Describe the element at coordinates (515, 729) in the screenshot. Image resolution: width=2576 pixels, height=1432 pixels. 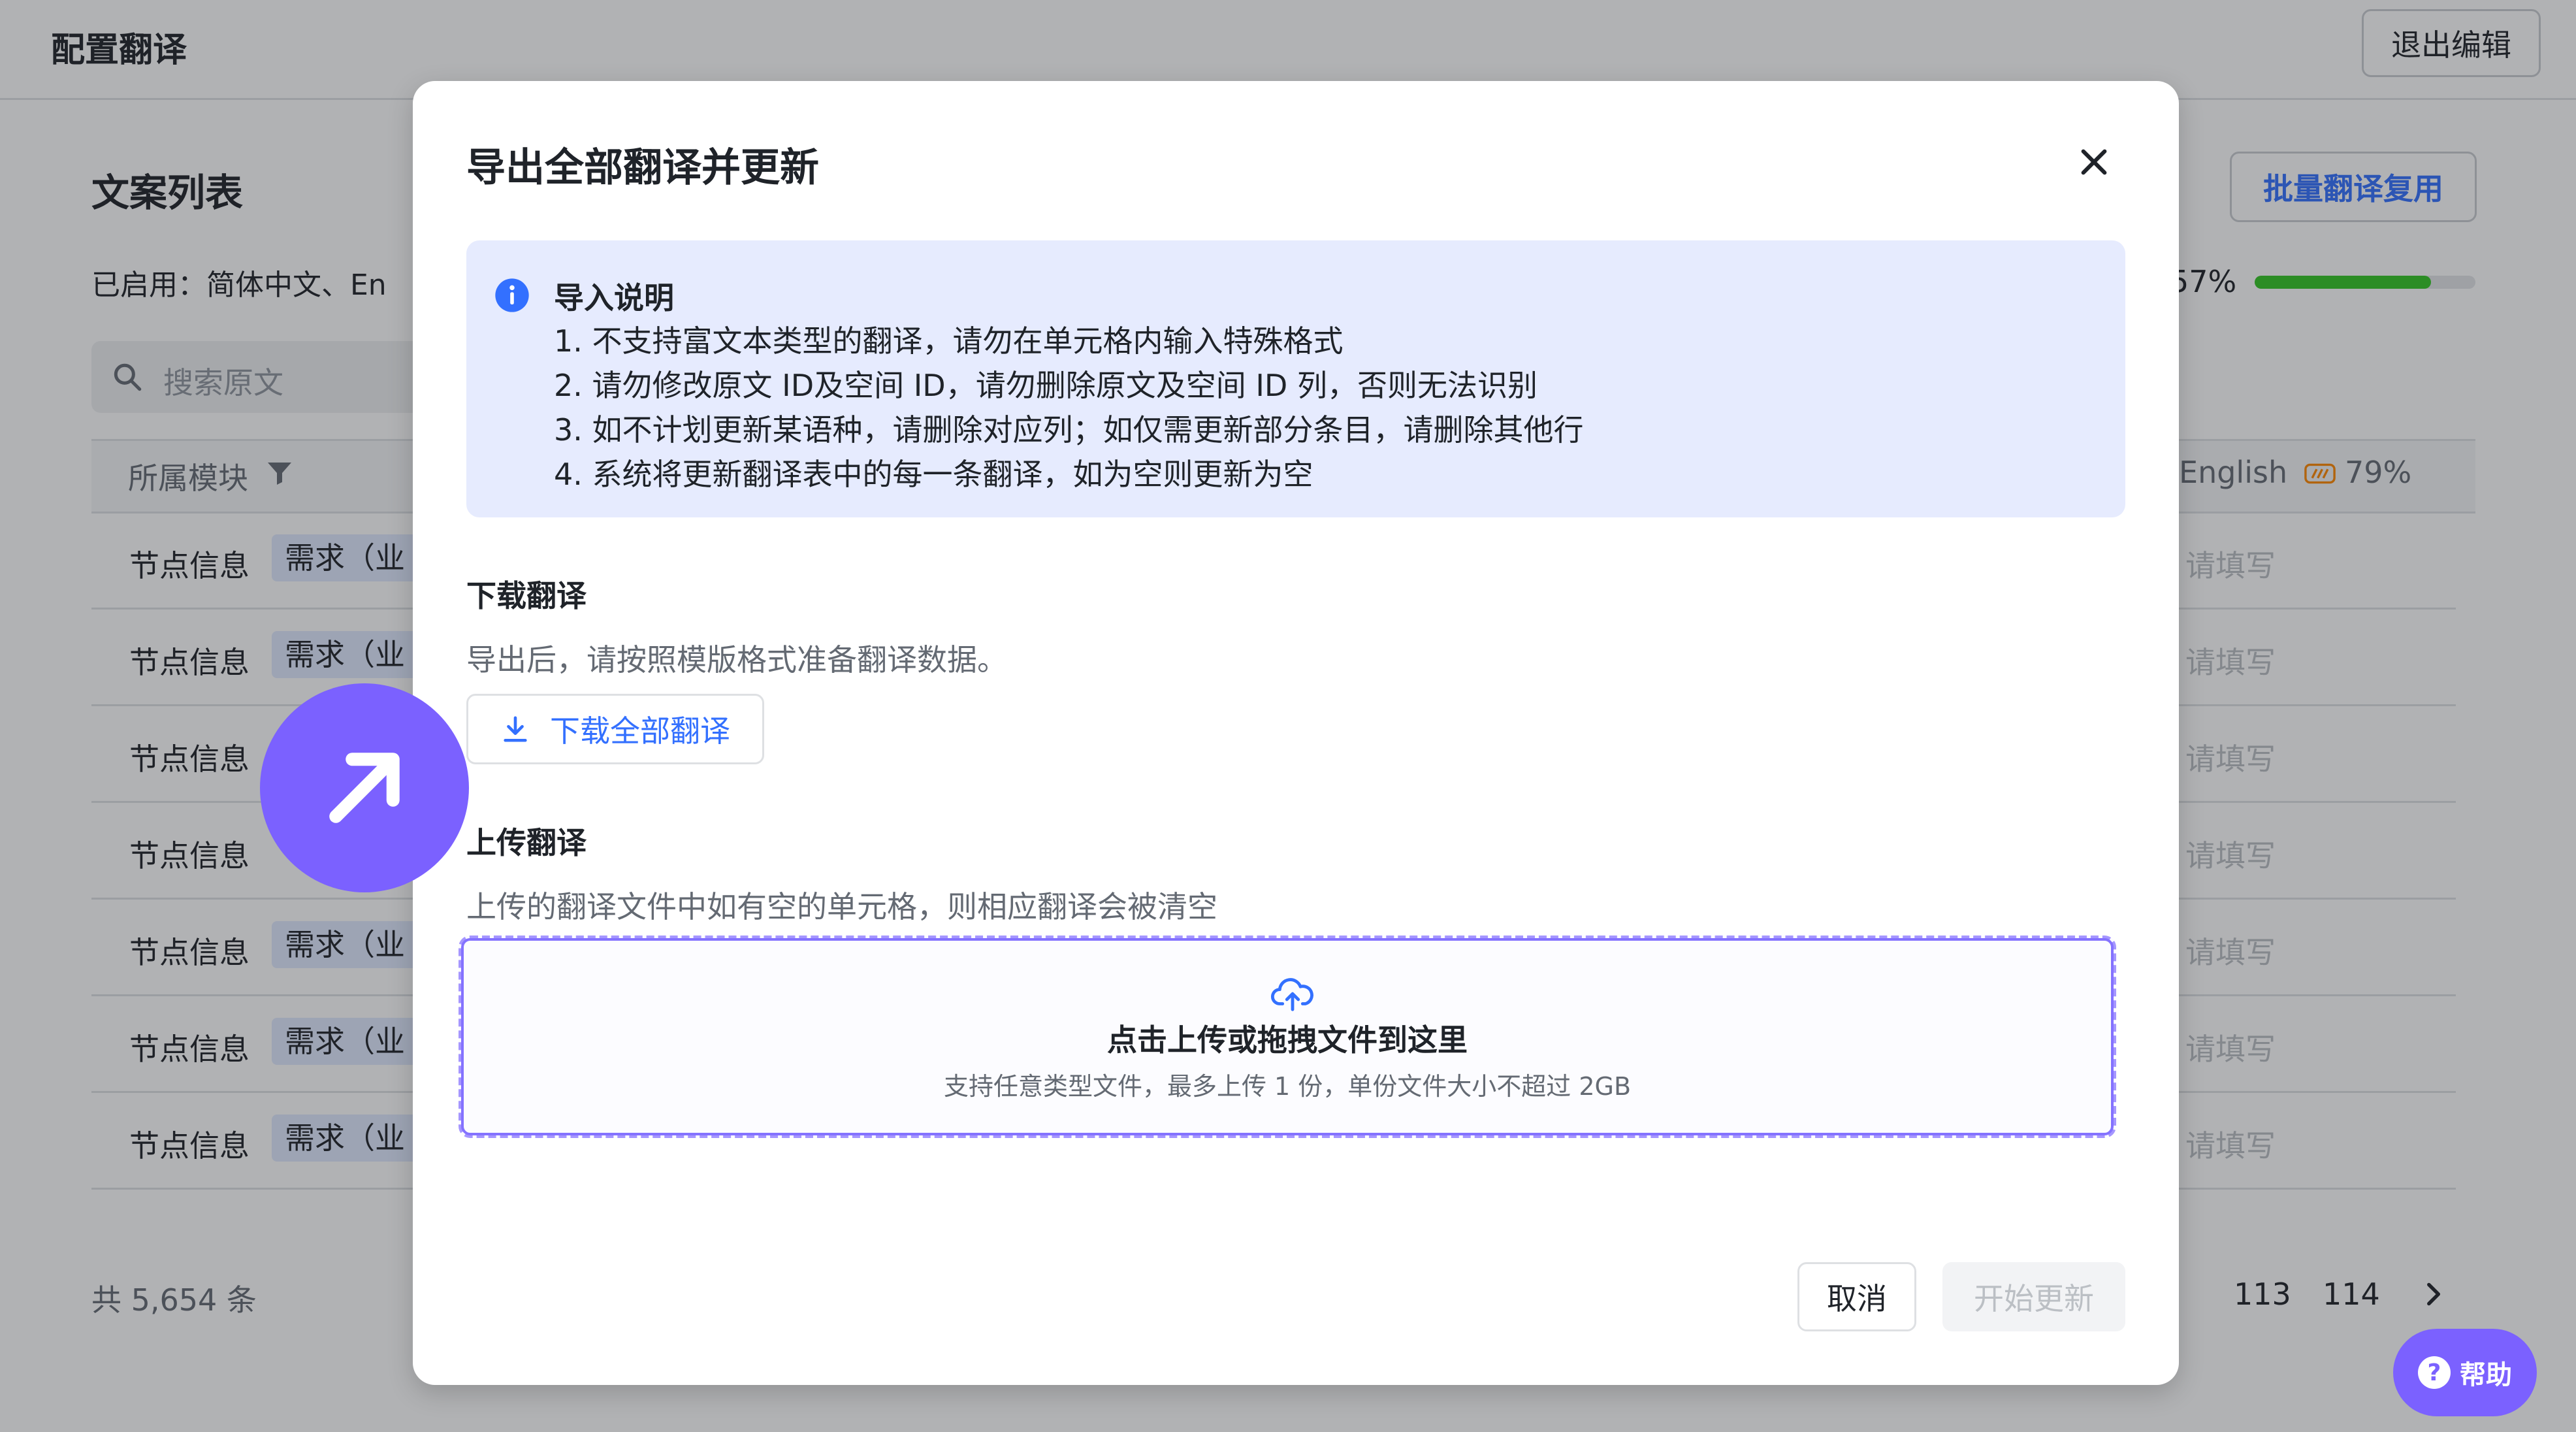
I see `download-icon` at that location.